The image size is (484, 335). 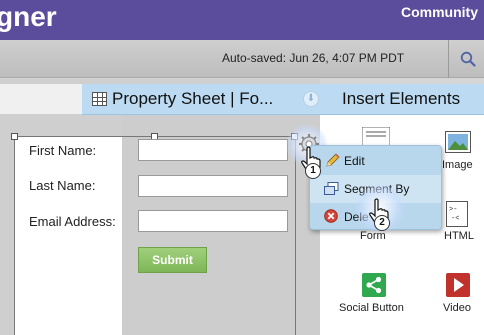 I want to click on image-icon, so click(x=458, y=142).